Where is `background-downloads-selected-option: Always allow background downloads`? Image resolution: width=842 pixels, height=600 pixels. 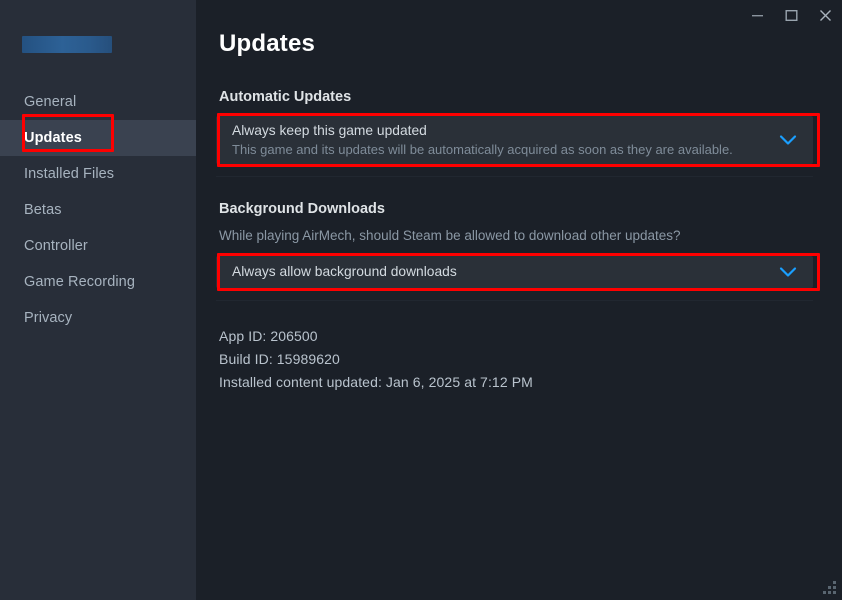 background-downloads-selected-option: Always allow background downloads is located at coordinates (344, 271).